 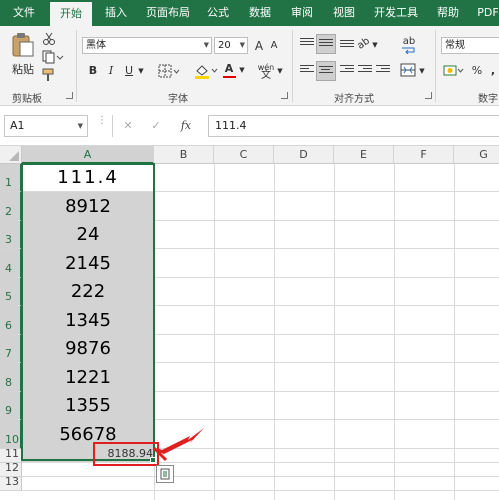 I want to click on paste-label: 粘贴, so click(x=23, y=69).